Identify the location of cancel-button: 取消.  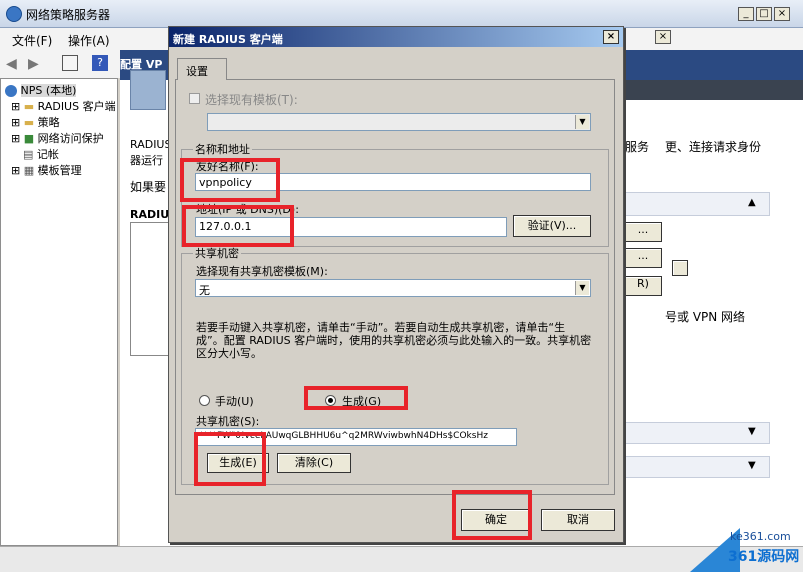
(578, 520).